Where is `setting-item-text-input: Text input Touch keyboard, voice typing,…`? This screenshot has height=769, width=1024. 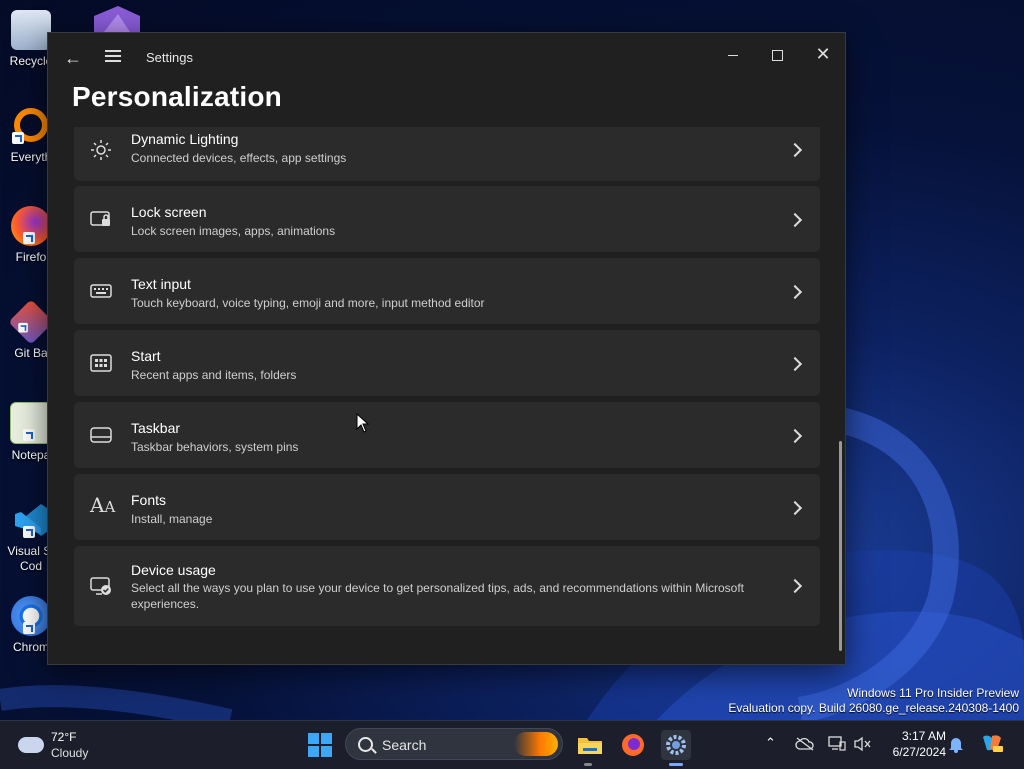 setting-item-text-input: Text input Touch keyboard, voice typing,… is located at coordinates (447, 291).